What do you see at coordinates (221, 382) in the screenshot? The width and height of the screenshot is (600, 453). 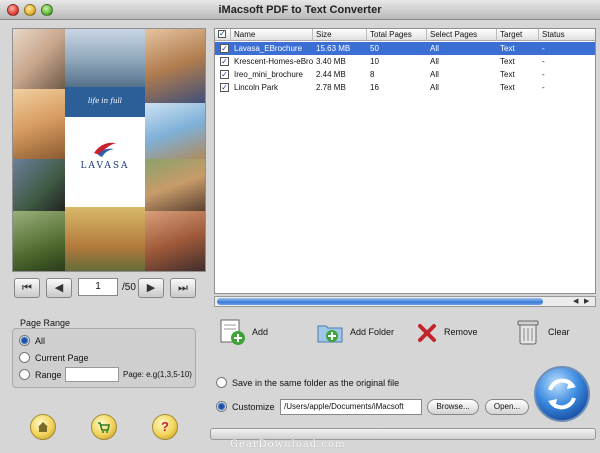 I see `same-folder-radio` at bounding box center [221, 382].